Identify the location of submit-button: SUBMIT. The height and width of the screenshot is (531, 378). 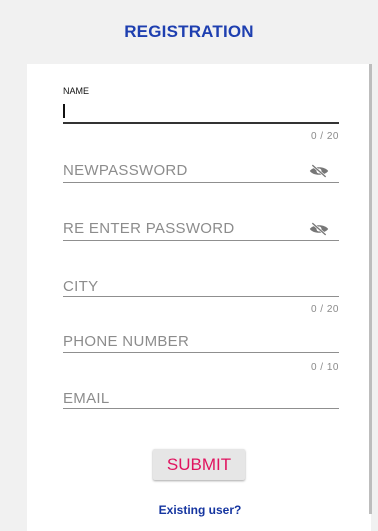
(199, 464).